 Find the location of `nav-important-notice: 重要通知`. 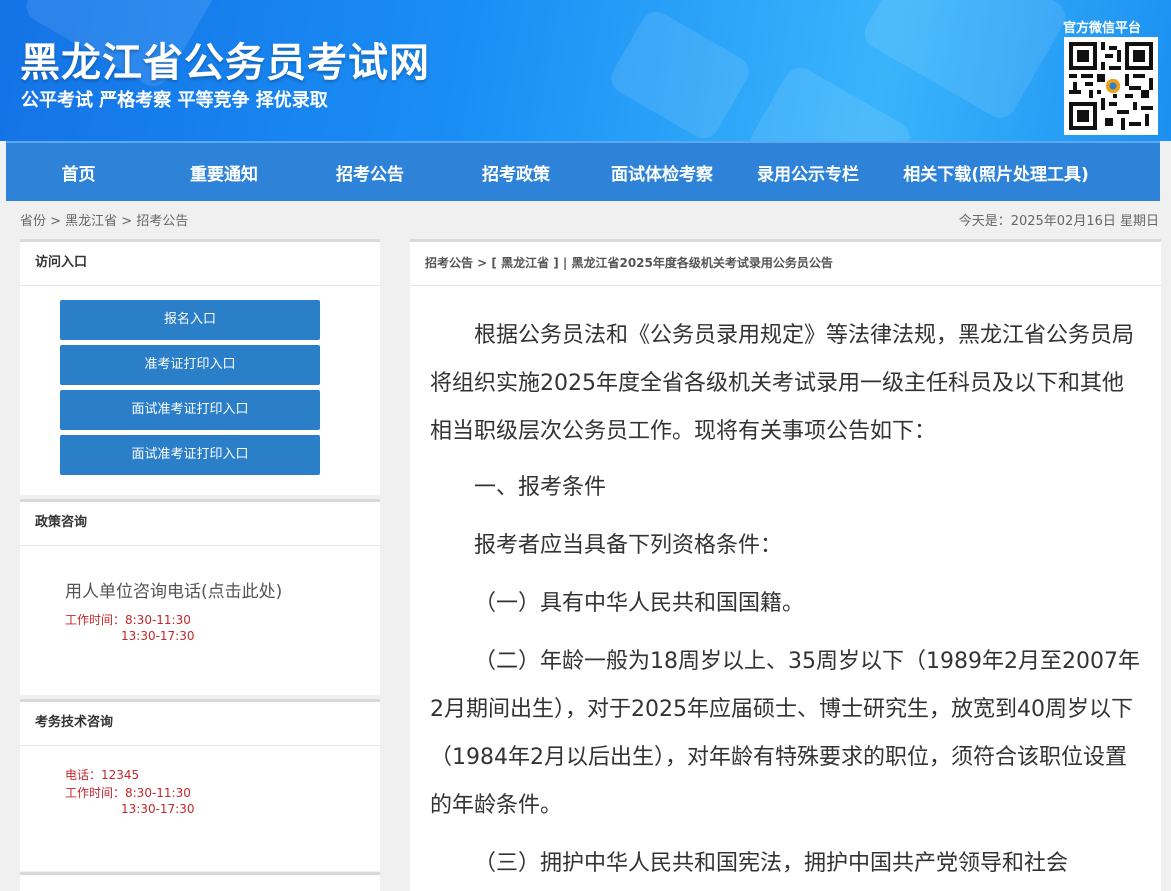

nav-important-notice: 重要通知 is located at coordinates (224, 172).